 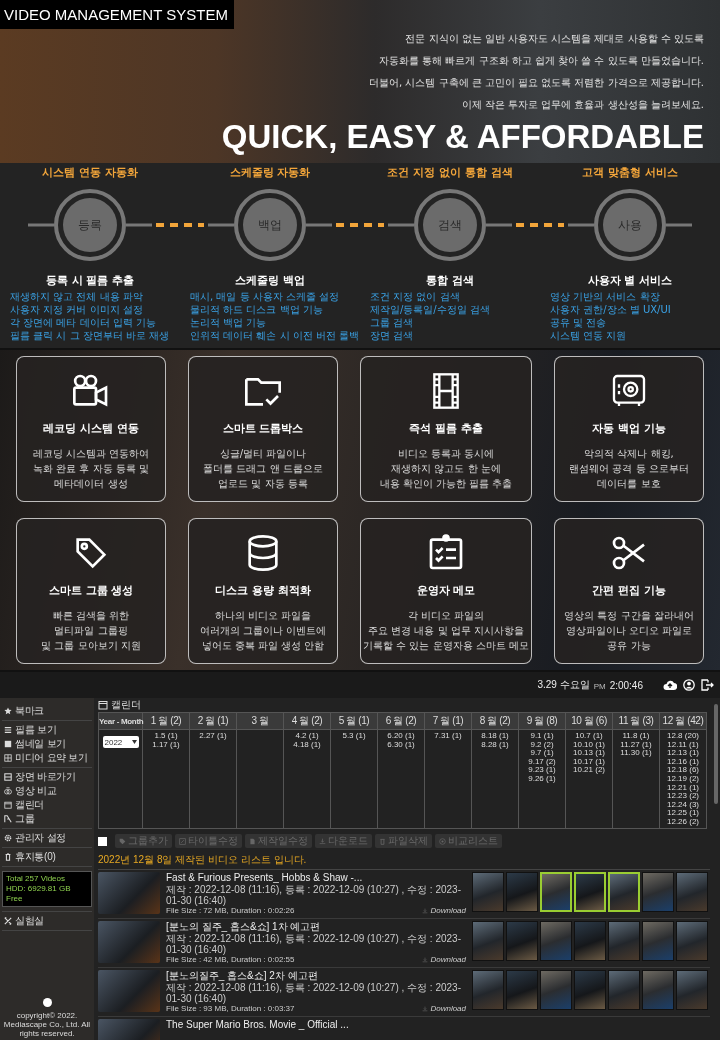 What do you see at coordinates (47, 805) in the screenshot?
I see `sidebar-item: 캘린더` at bounding box center [47, 805].